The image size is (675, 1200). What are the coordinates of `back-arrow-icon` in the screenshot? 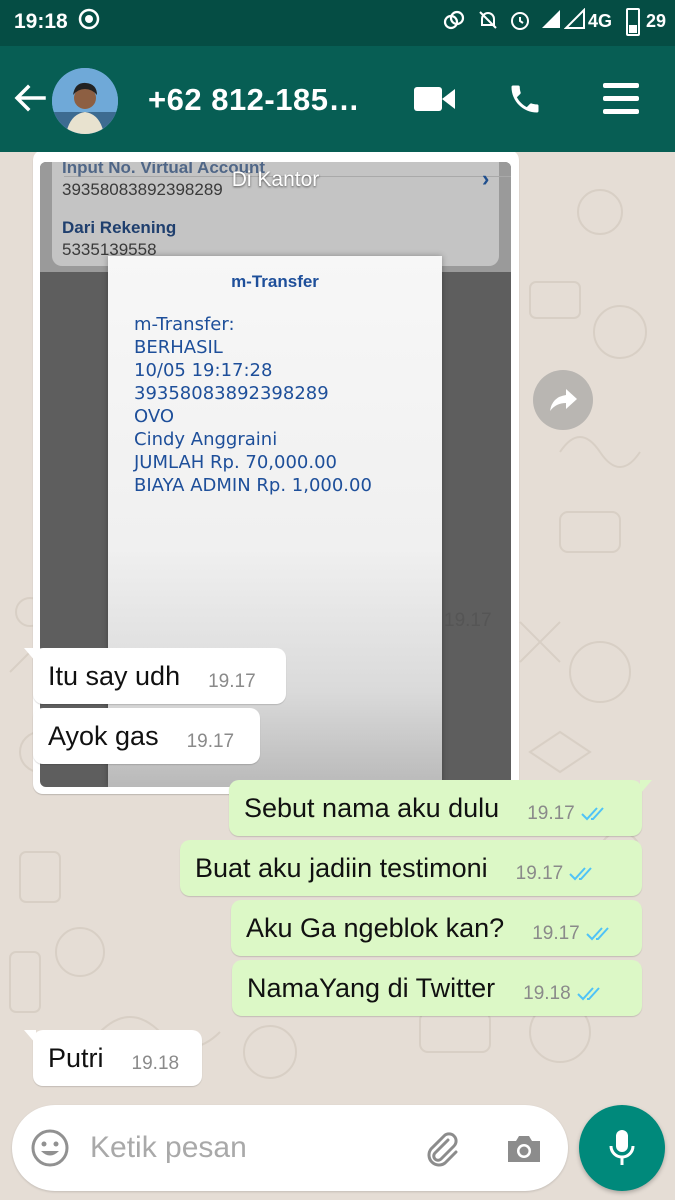 It's located at (30, 98).